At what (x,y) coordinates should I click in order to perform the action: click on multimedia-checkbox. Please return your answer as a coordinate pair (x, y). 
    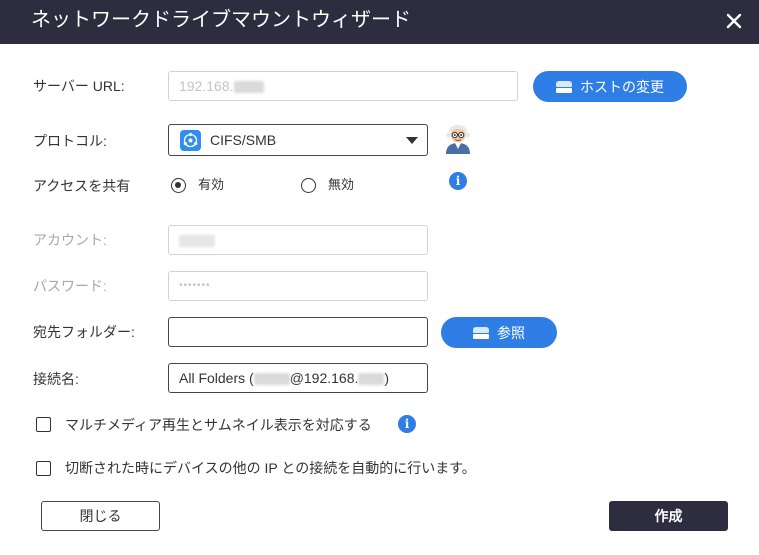
    Looking at the image, I should click on (43, 424).